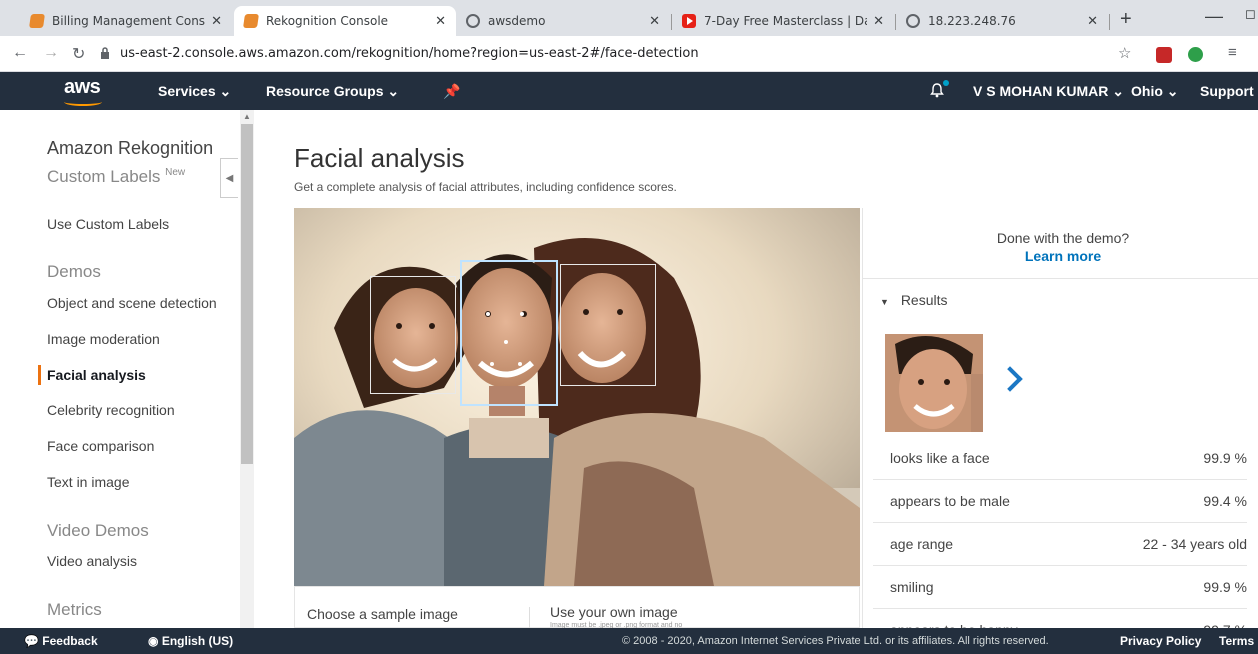  I want to click on browser-tab-active: Rekognition Console ✕, so click(345, 21).